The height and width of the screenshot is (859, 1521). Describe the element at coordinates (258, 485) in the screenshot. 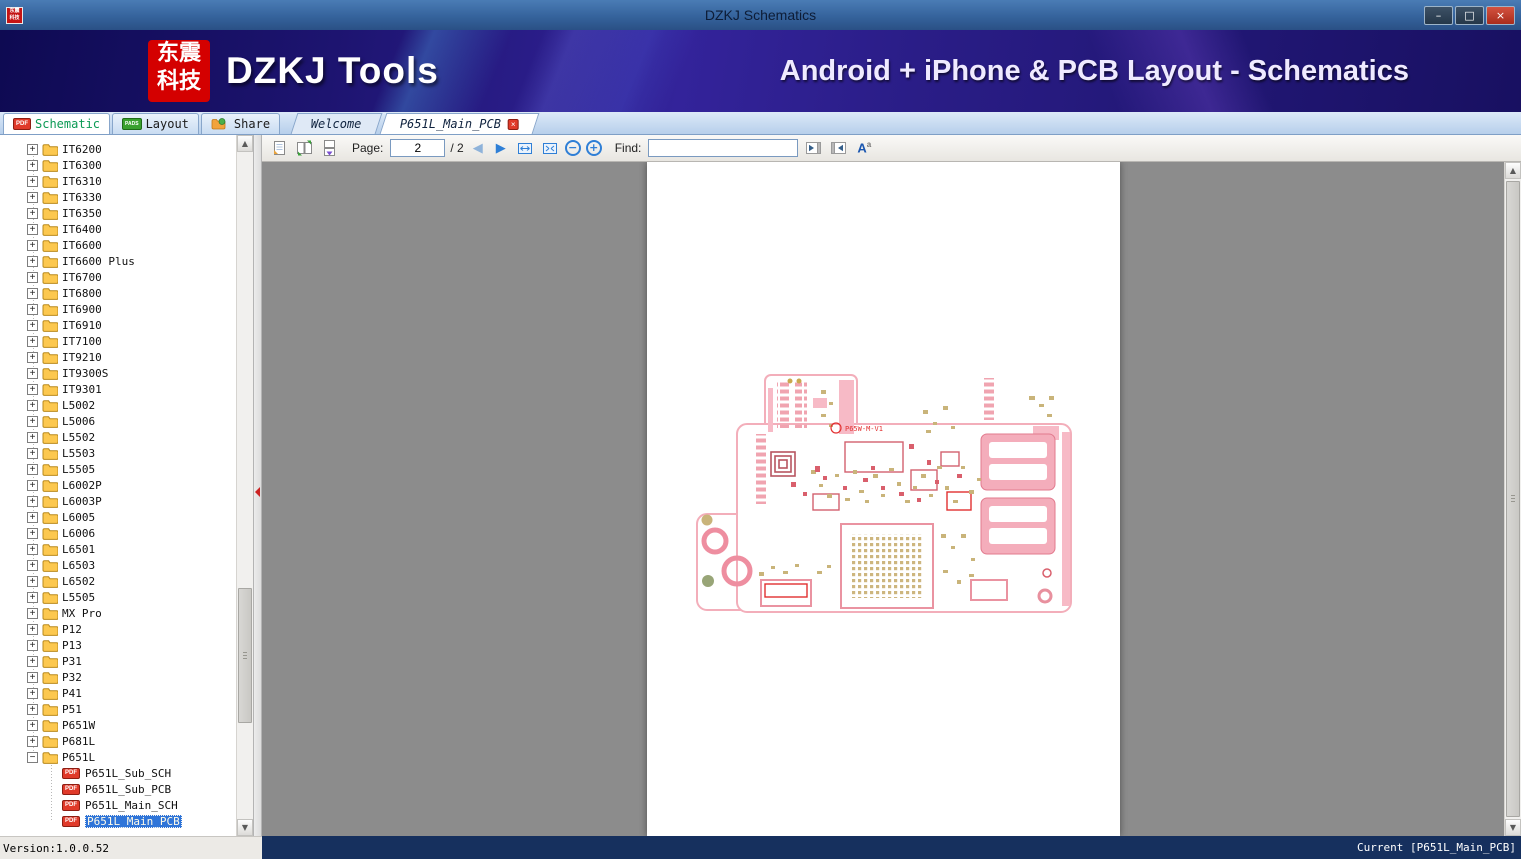

I see `splitter` at that location.